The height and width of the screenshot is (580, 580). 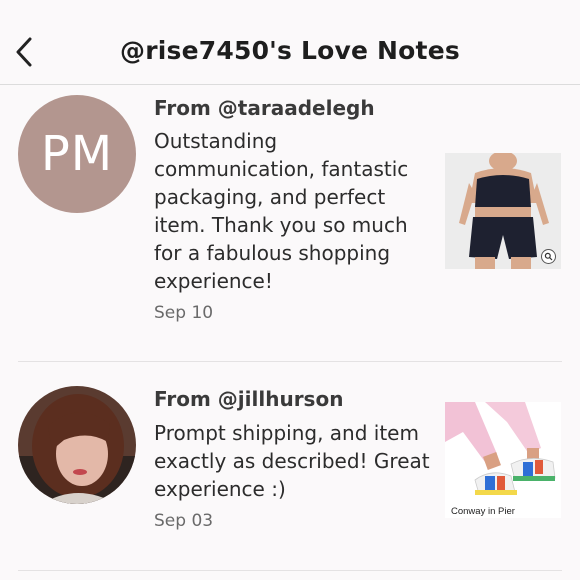 I want to click on avatar: PM, so click(x=77, y=154).